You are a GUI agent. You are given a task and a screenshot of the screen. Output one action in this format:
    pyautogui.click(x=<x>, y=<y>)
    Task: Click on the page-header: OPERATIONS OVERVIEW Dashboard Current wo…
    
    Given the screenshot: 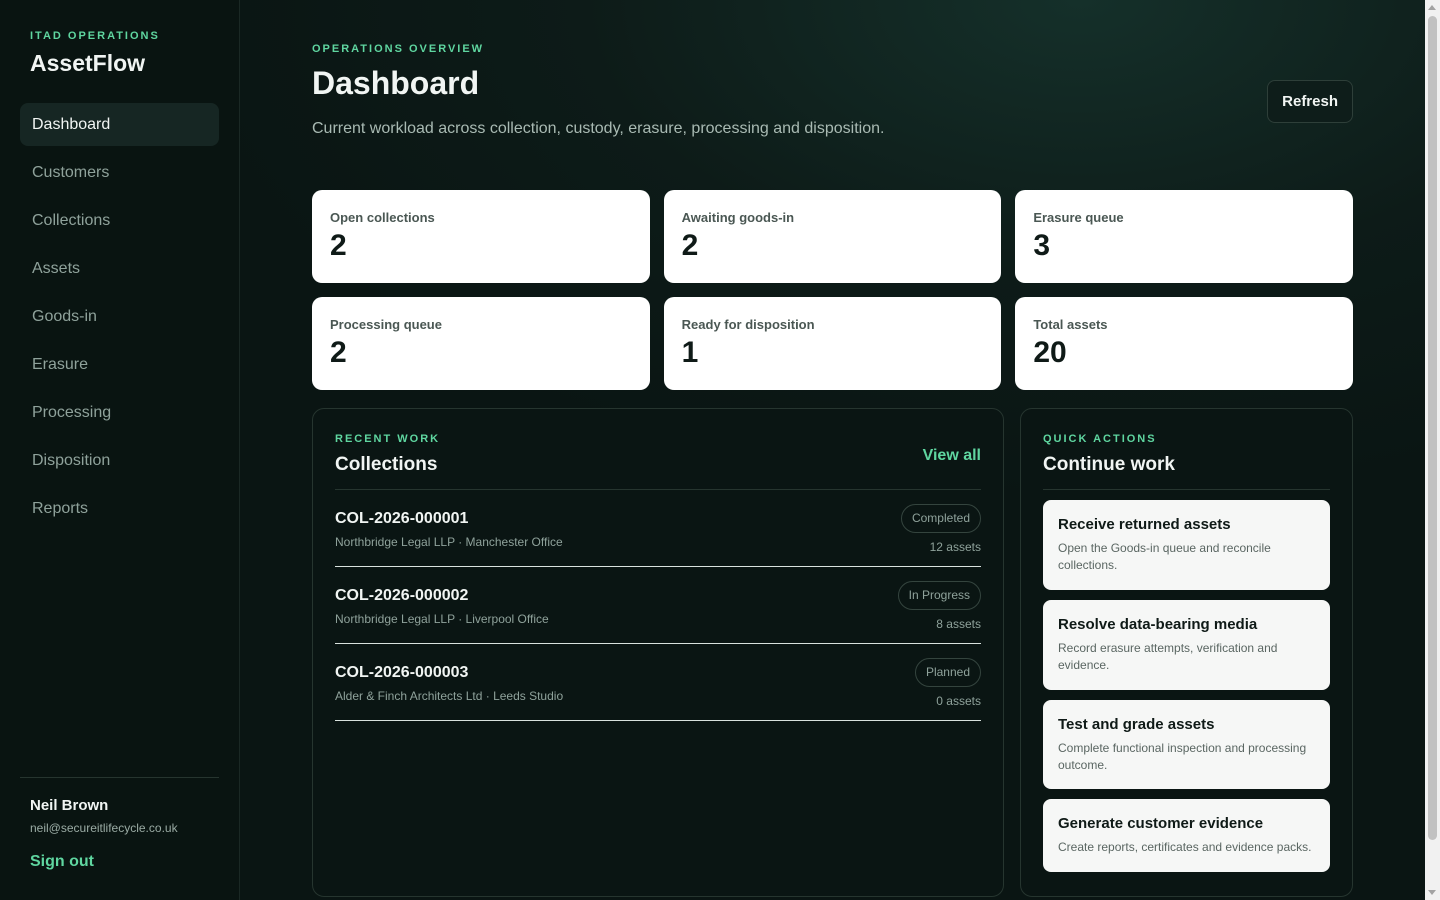 What is the action you would take?
    pyautogui.click(x=832, y=90)
    